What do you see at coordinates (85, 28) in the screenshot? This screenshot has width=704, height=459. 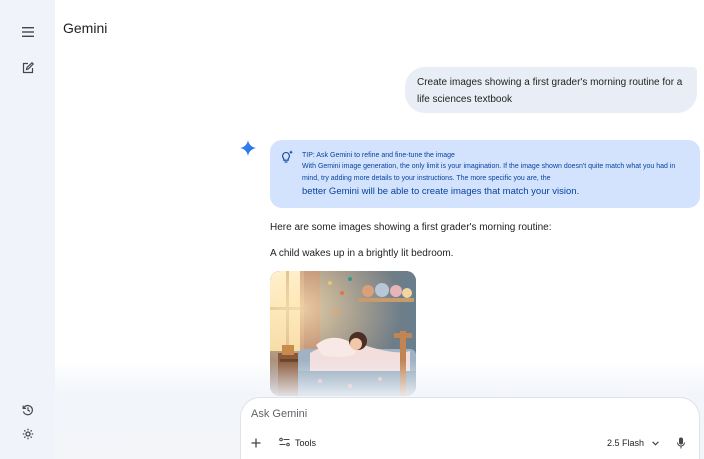 I see `app-title: Gemini` at bounding box center [85, 28].